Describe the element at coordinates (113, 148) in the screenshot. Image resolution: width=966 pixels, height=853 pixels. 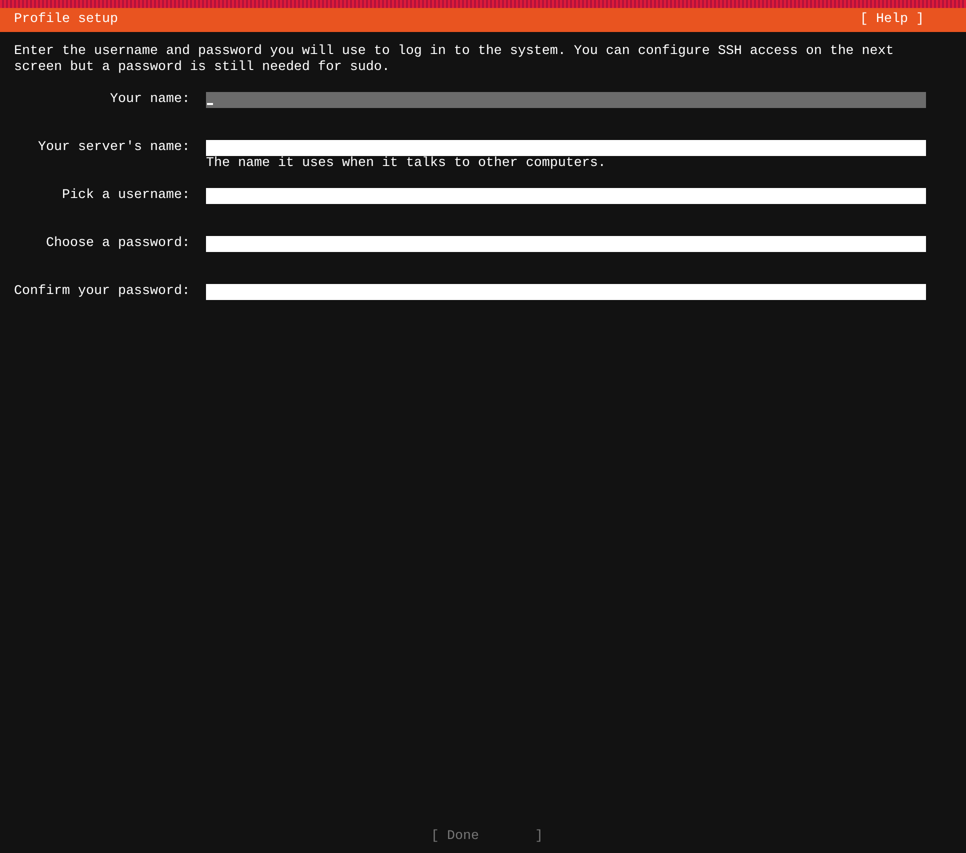
I see `field-label: Your server's name:` at that location.